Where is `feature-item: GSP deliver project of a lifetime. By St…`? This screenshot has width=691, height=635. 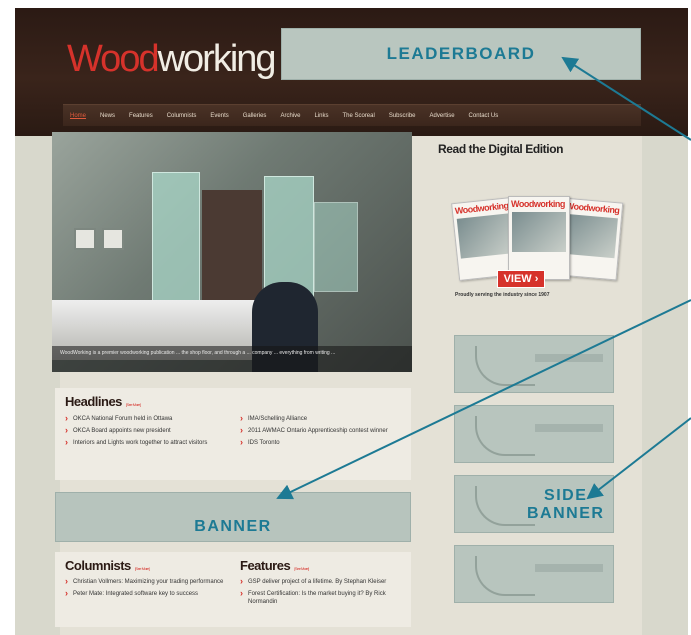
feature-item: GSP deliver project of a lifetime. By St… is located at coordinates (320, 581).